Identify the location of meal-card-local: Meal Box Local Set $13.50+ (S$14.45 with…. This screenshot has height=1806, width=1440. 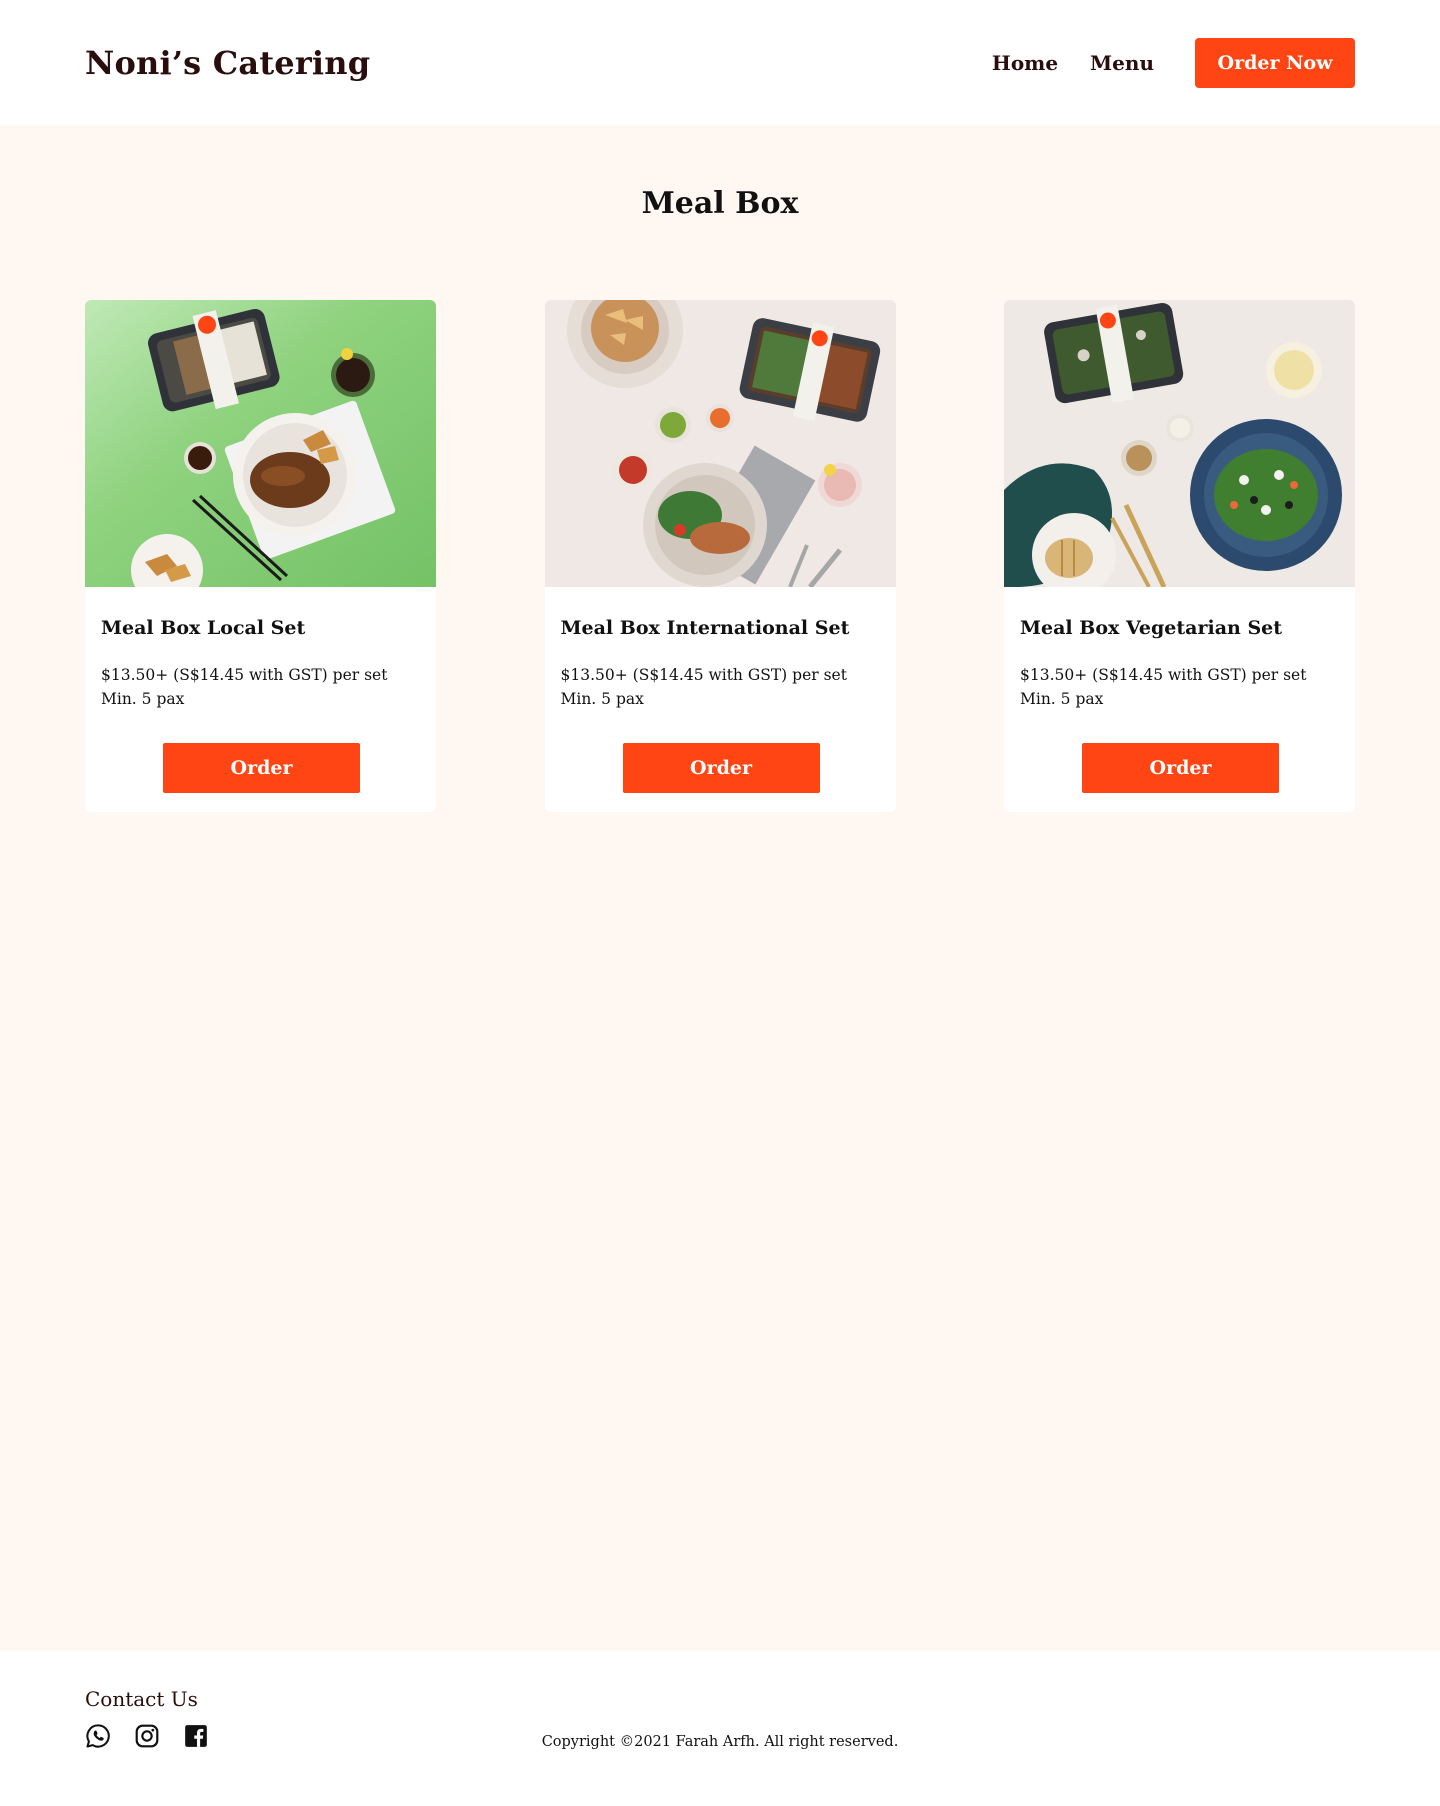
(260, 556).